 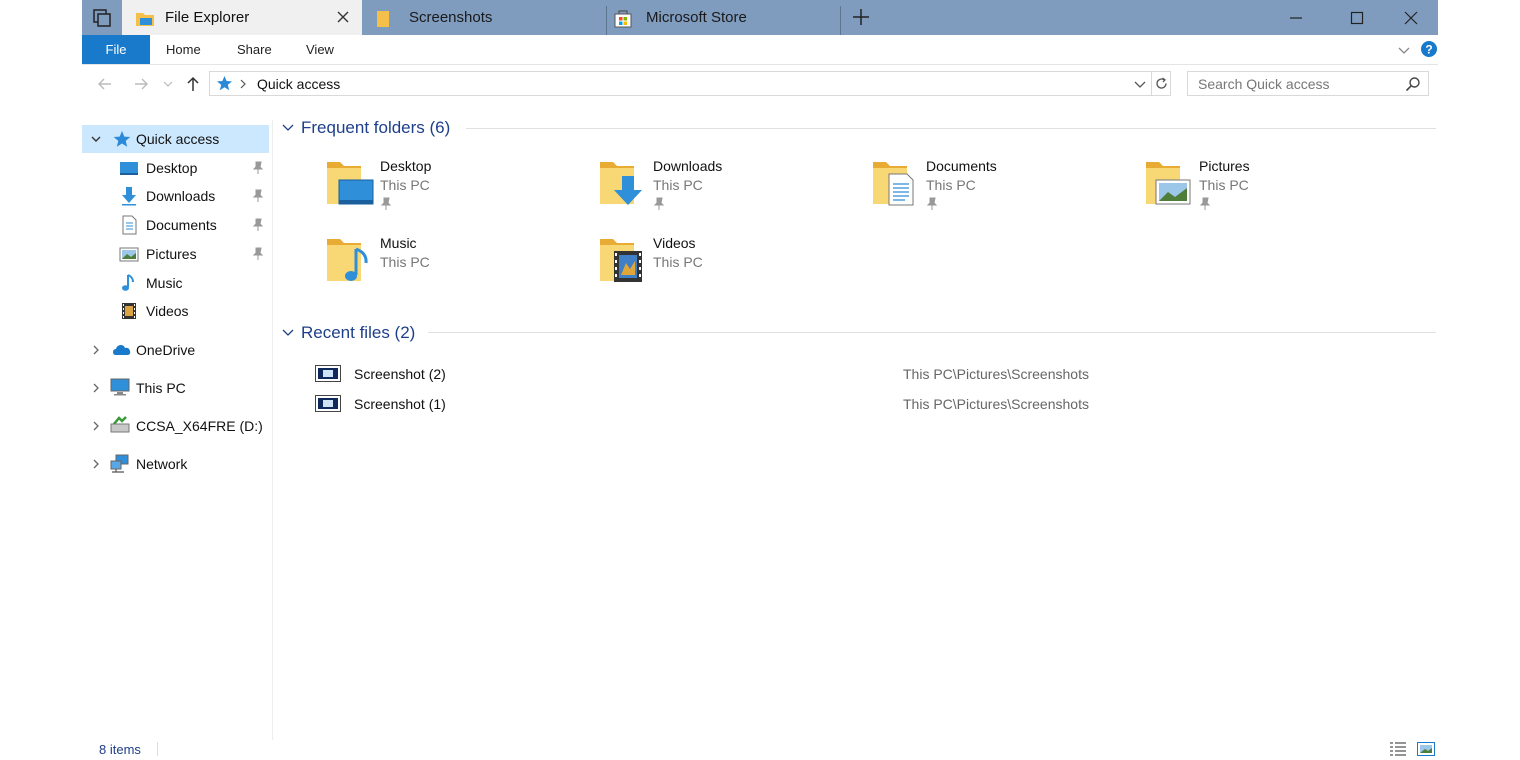 I want to click on up-icon, so click(x=193, y=84).